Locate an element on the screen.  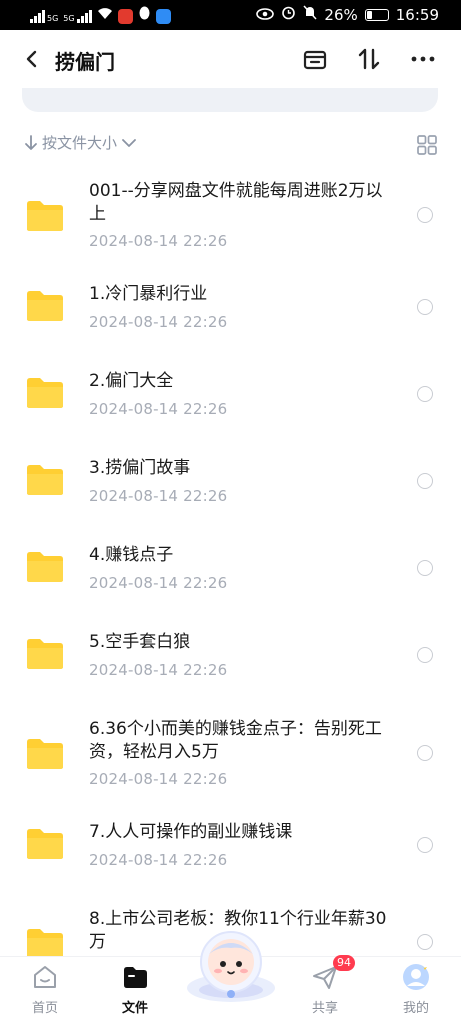
sort-arrows-icon is located at coordinates (369, 59).